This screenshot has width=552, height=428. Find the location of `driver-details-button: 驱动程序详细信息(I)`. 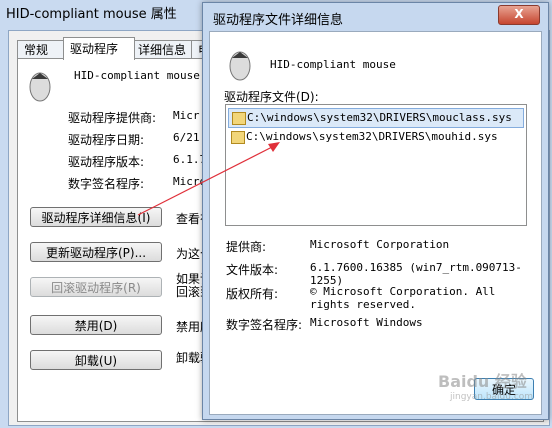

driver-details-button: 驱动程序详细信息(I) is located at coordinates (96, 217).